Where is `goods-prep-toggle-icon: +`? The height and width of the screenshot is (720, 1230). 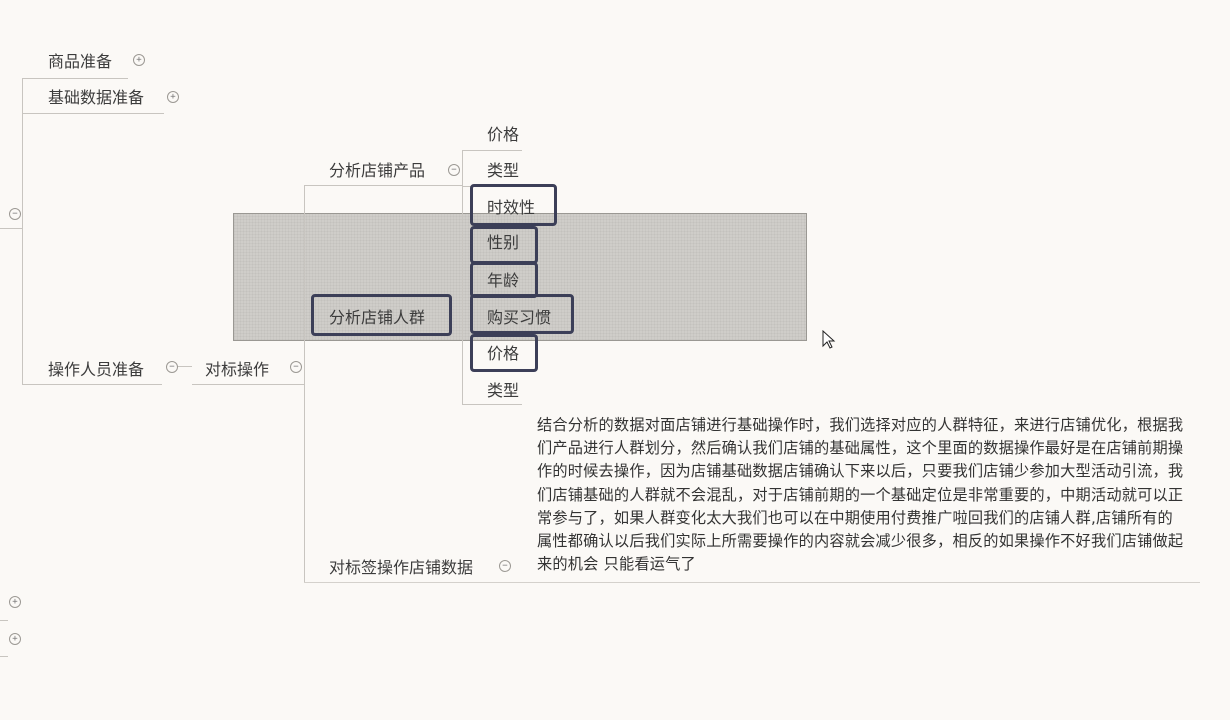
goods-prep-toggle-icon: + is located at coordinates (139, 60).